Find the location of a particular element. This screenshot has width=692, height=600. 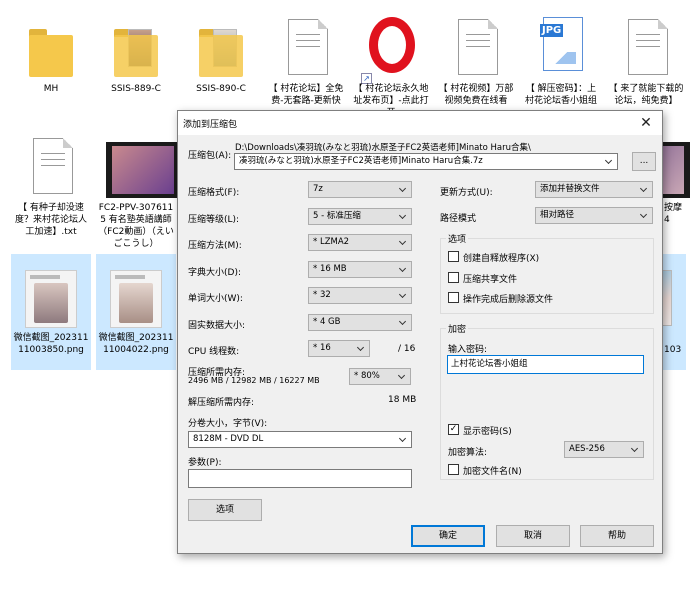

archive-name-value: 凑羽琉(みなと羽琉)水原圣子FC2英语老师]Minato Haru合集.7z is located at coordinates (361, 161).